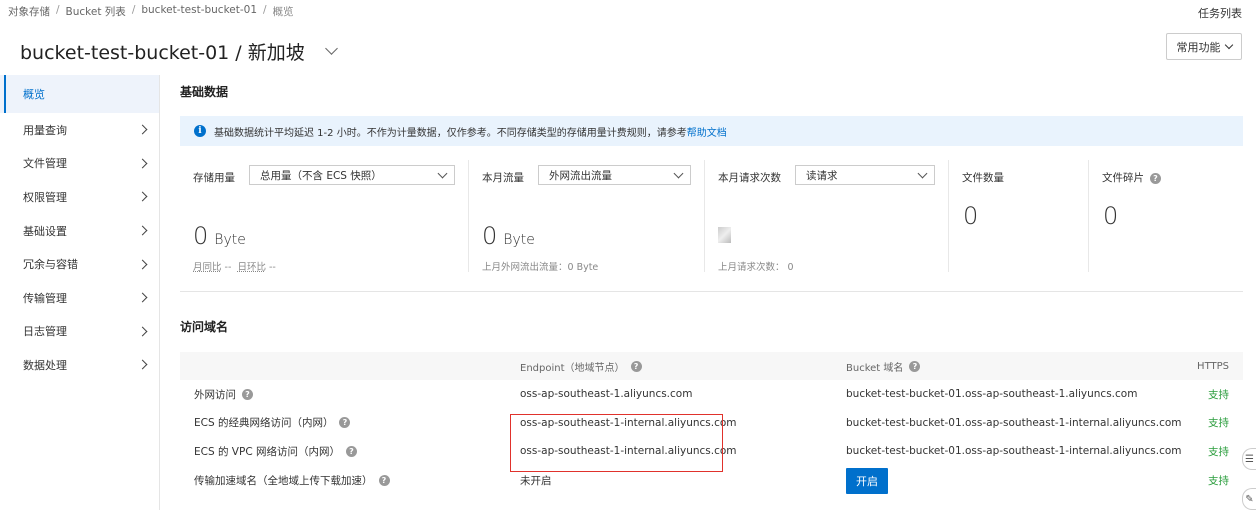 This screenshot has width=1256, height=510. I want to click on sidebar-item-overview: 概览, so click(79, 94).